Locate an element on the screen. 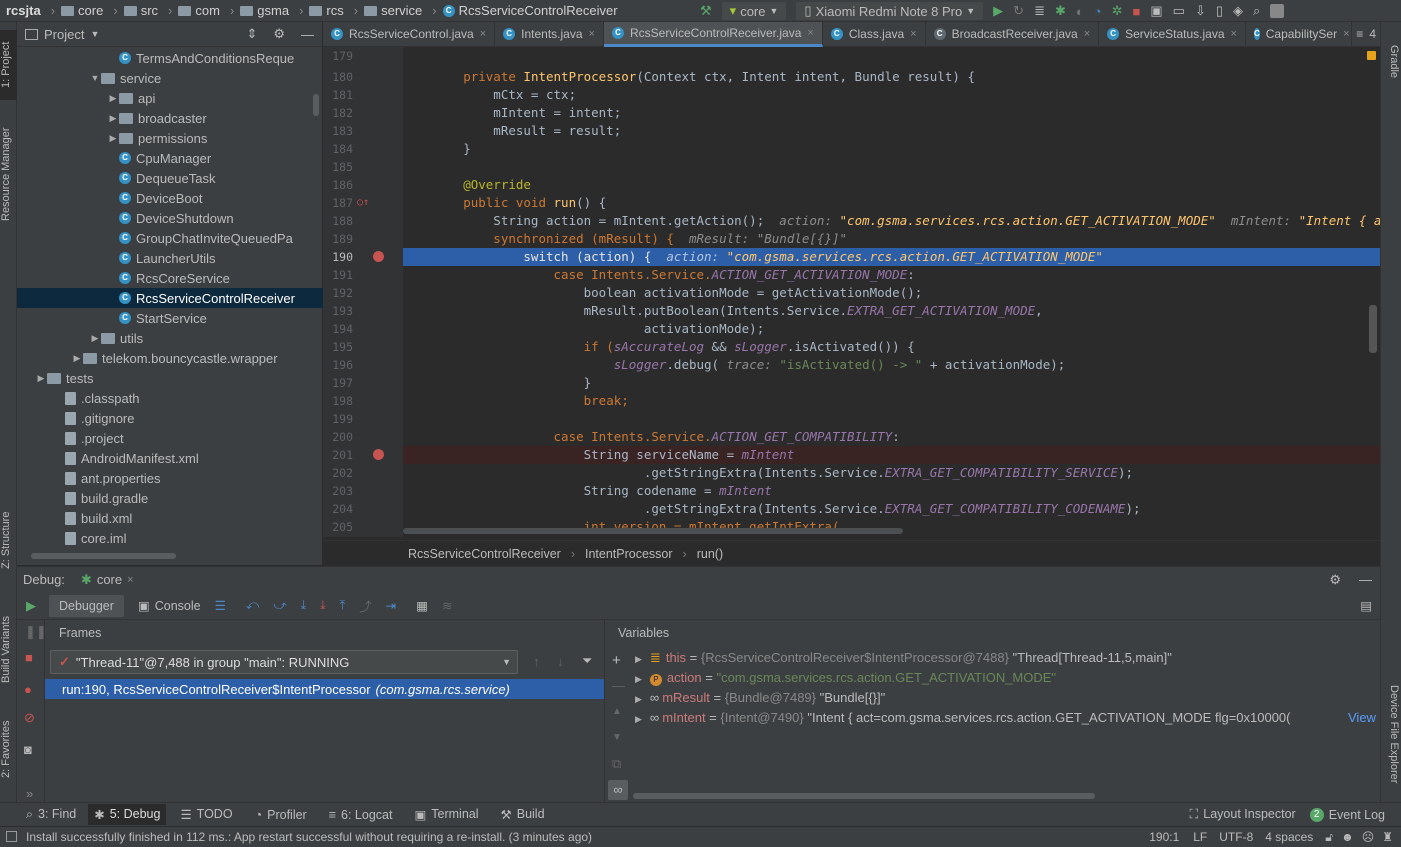 This screenshot has height=847, width=1401. trace-icon: ≋ is located at coordinates (447, 605).